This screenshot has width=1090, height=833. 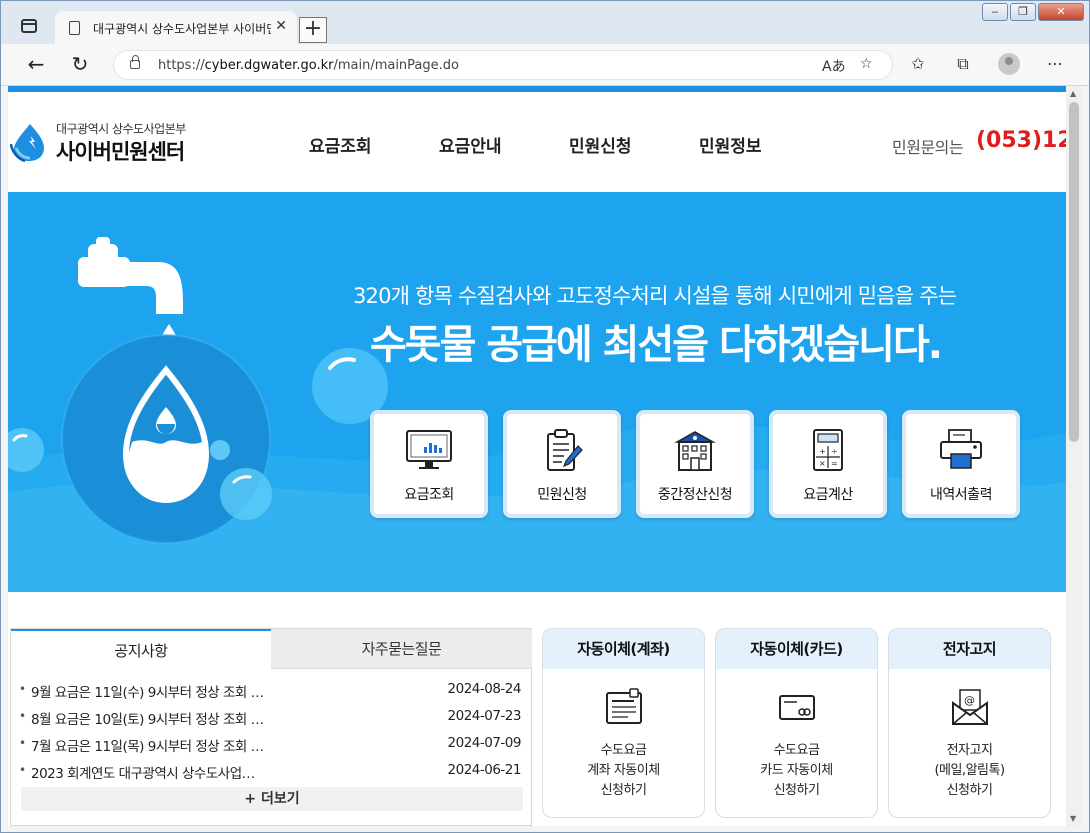 What do you see at coordinates (963, 64) in the screenshot?
I see `collections-icon: ⧉` at bounding box center [963, 64].